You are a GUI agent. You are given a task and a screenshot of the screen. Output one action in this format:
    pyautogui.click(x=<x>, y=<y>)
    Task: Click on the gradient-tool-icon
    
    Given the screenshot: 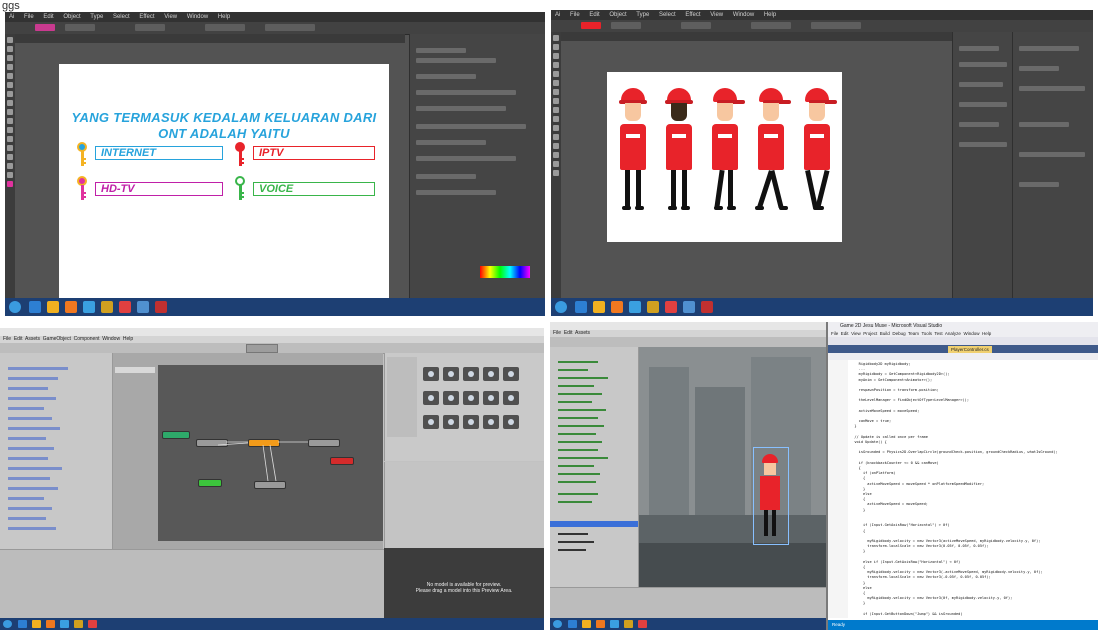 What is the action you would take?
    pyautogui.click(x=10, y=148)
    